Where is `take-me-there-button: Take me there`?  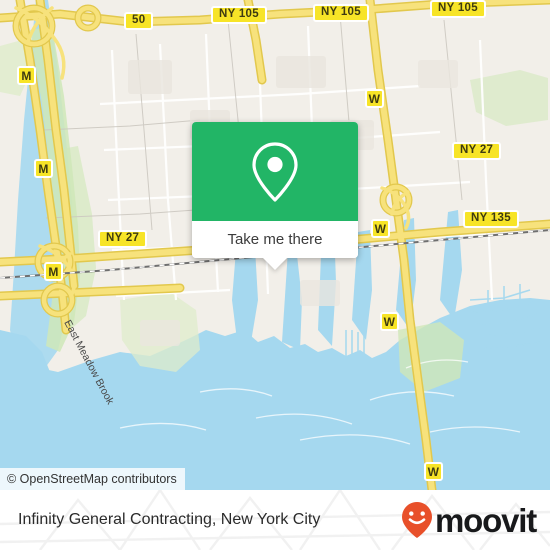
take-me-there-button: Take me there is located at coordinates (275, 239).